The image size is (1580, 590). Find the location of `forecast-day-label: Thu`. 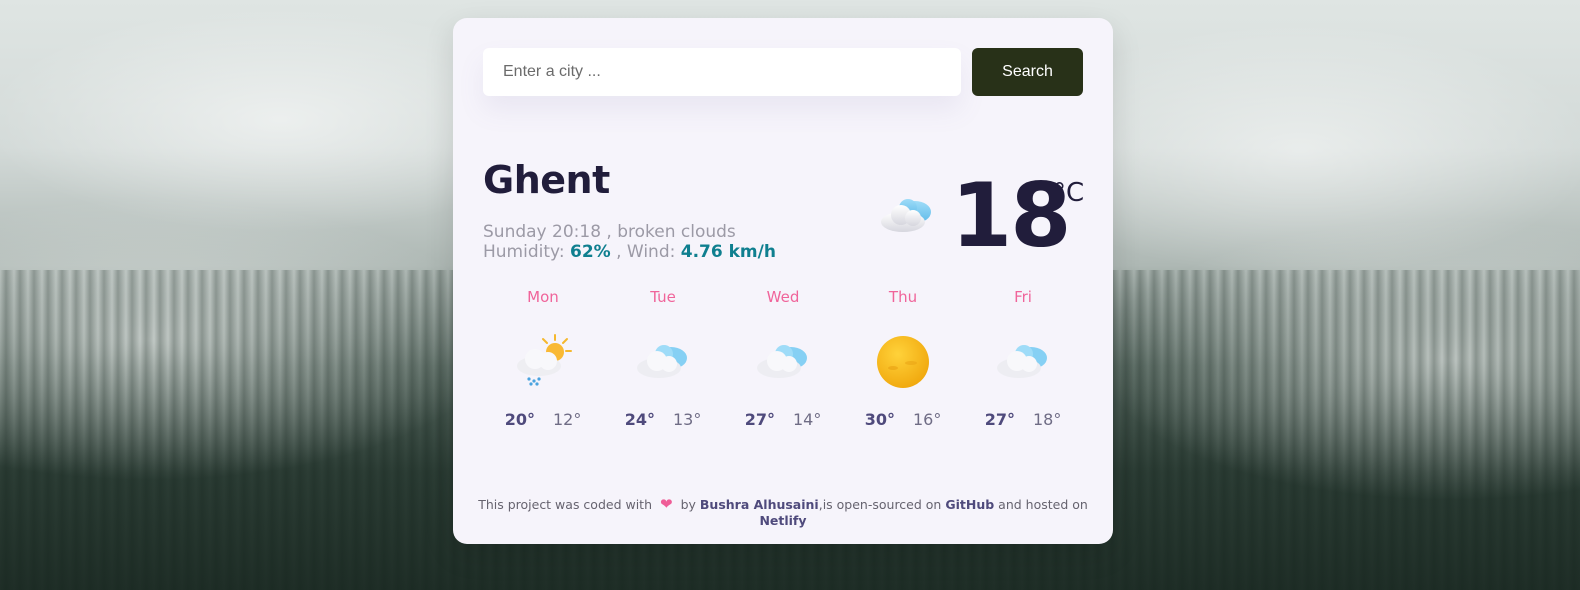

forecast-day-label: Thu is located at coordinates (903, 297).